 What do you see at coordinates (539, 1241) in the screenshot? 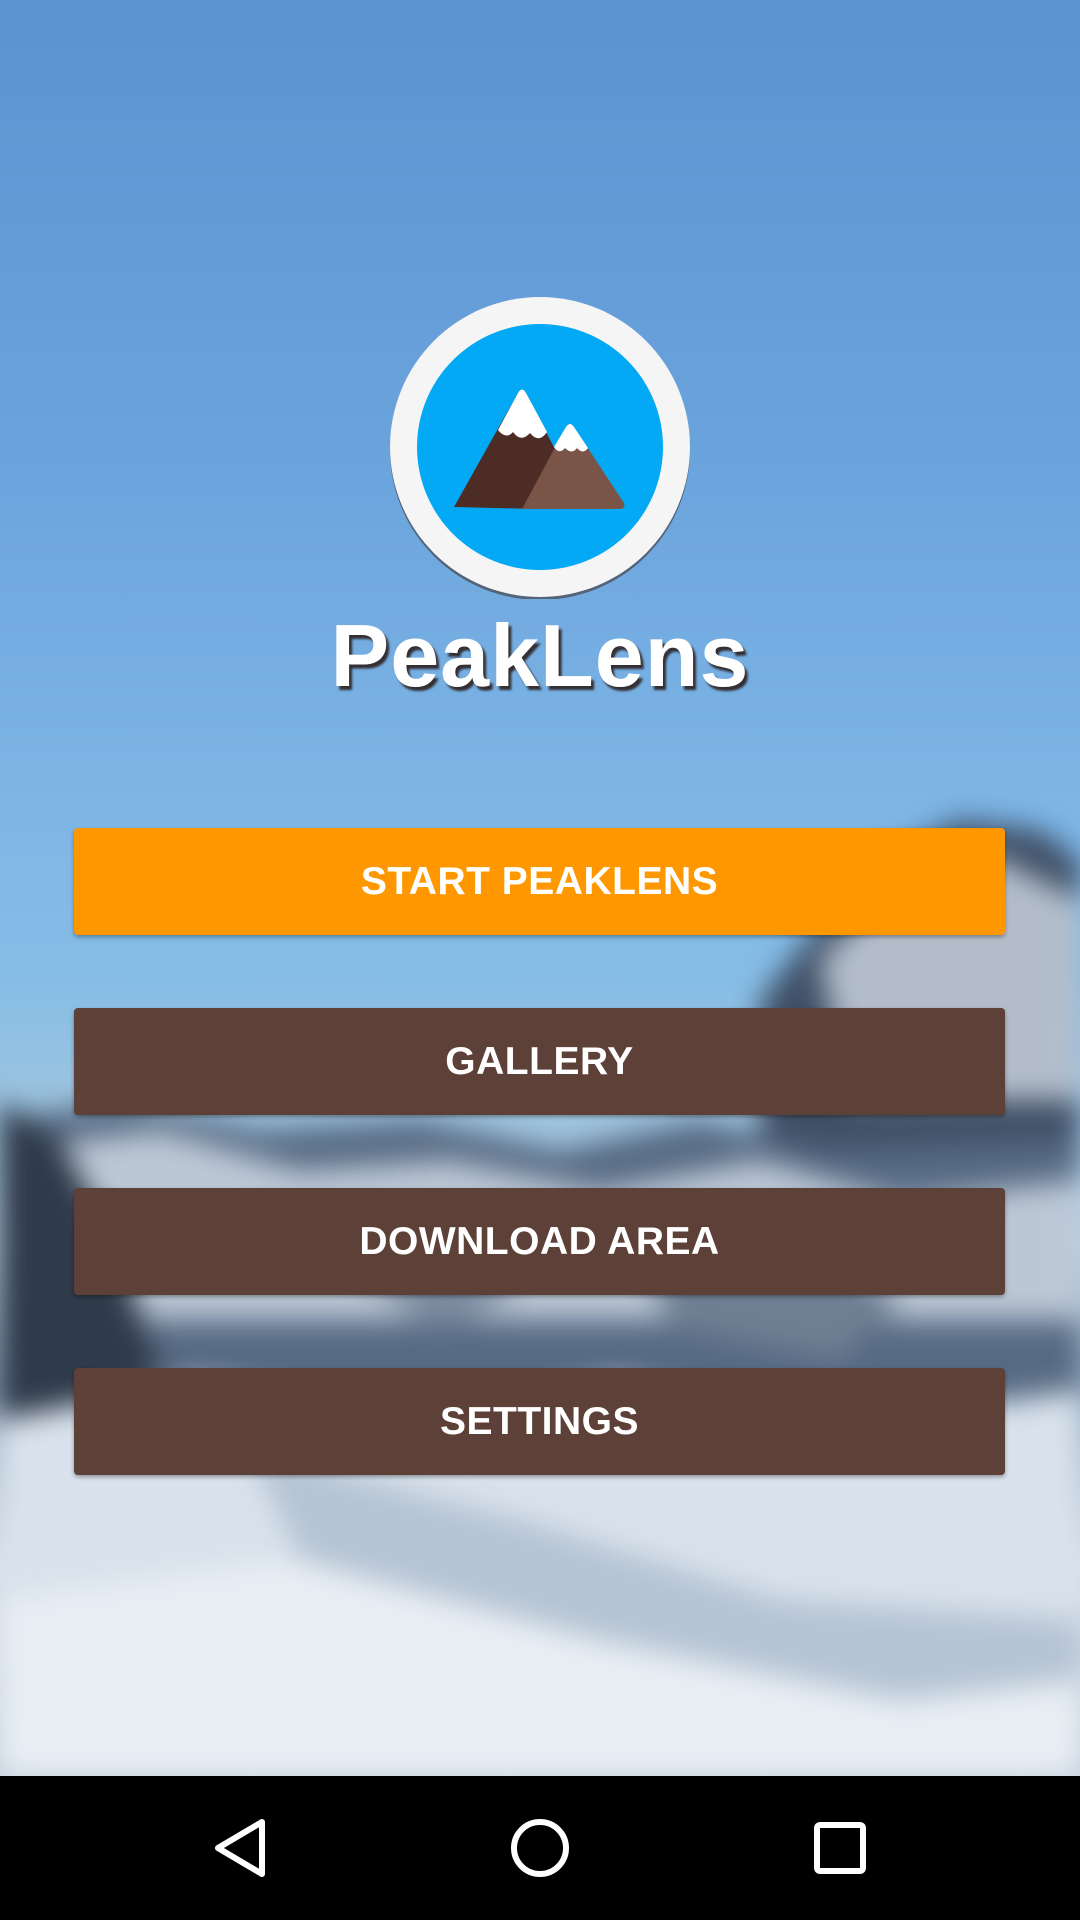
I see `download-area-button: DOWNLOAD AREA` at bounding box center [539, 1241].